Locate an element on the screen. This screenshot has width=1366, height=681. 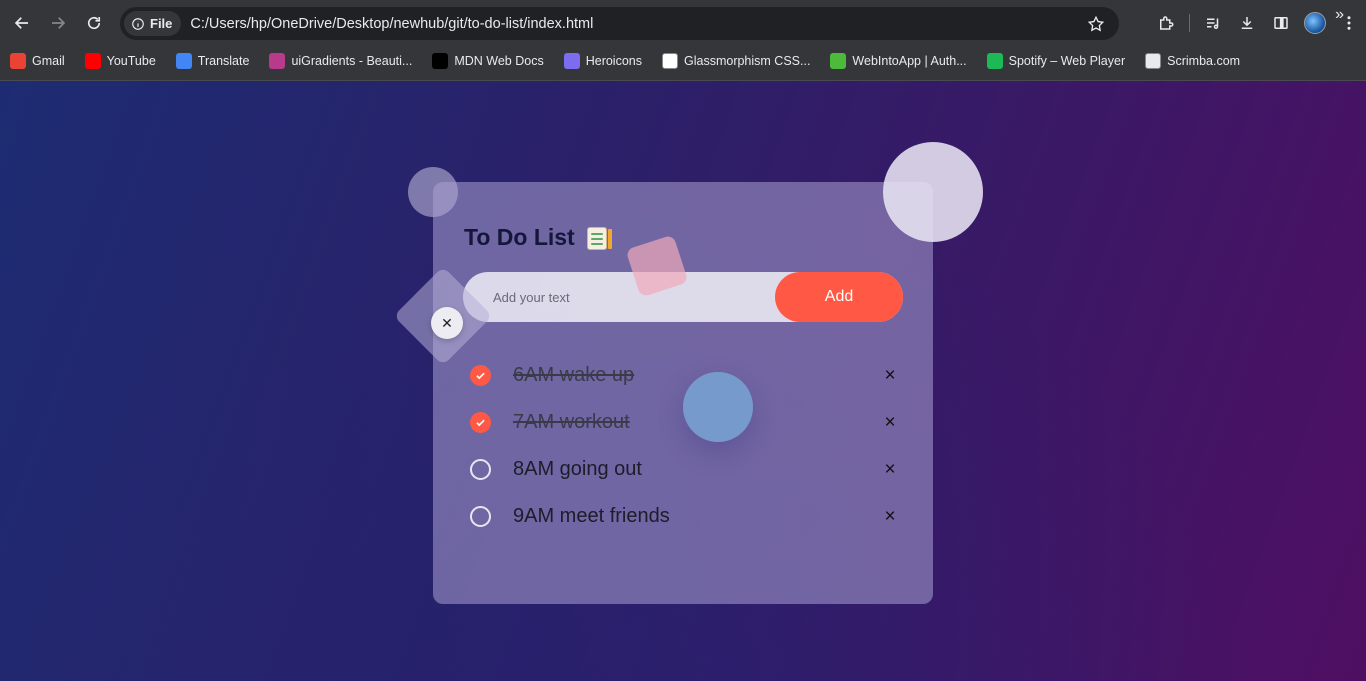
bookmark-heroicons: Heroicons is located at coordinates (602, 61).